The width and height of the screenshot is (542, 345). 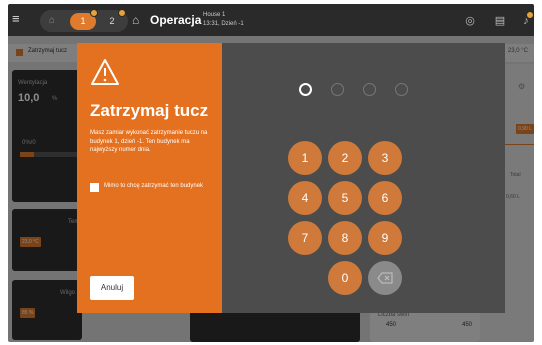 I want to click on page-title: Operacja, so click(x=176, y=20).